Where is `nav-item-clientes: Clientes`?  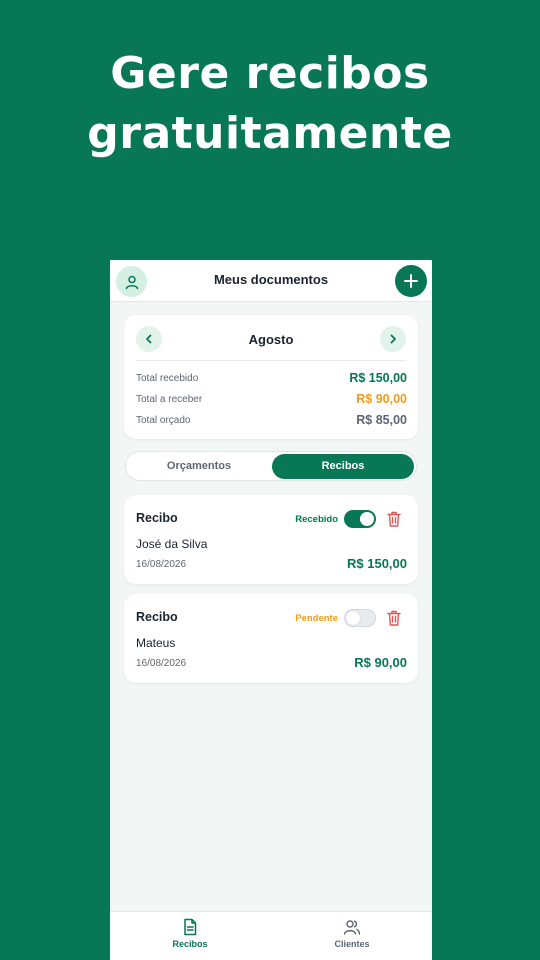 nav-item-clientes: Clientes is located at coordinates (352, 933).